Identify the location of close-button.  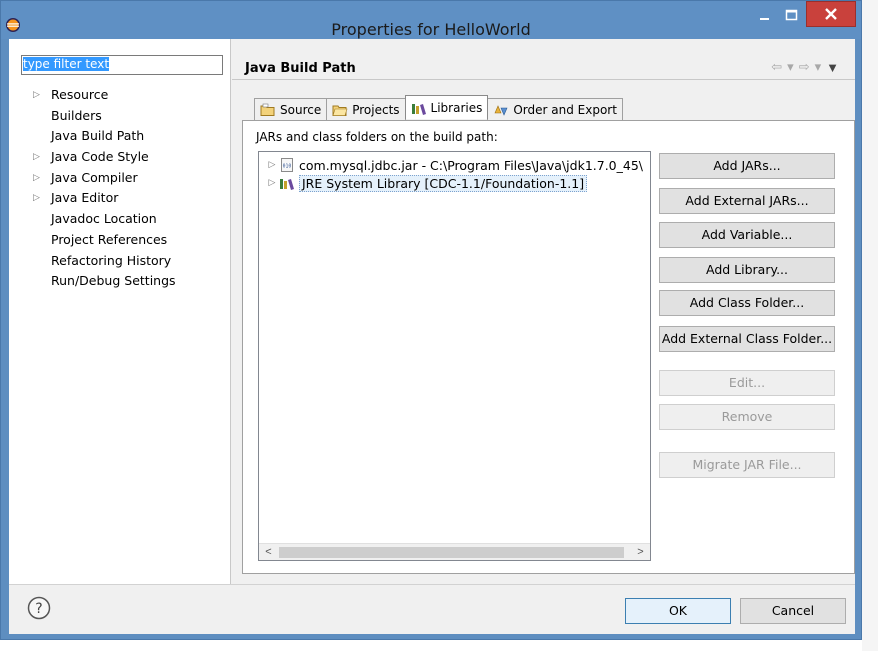
(831, 14).